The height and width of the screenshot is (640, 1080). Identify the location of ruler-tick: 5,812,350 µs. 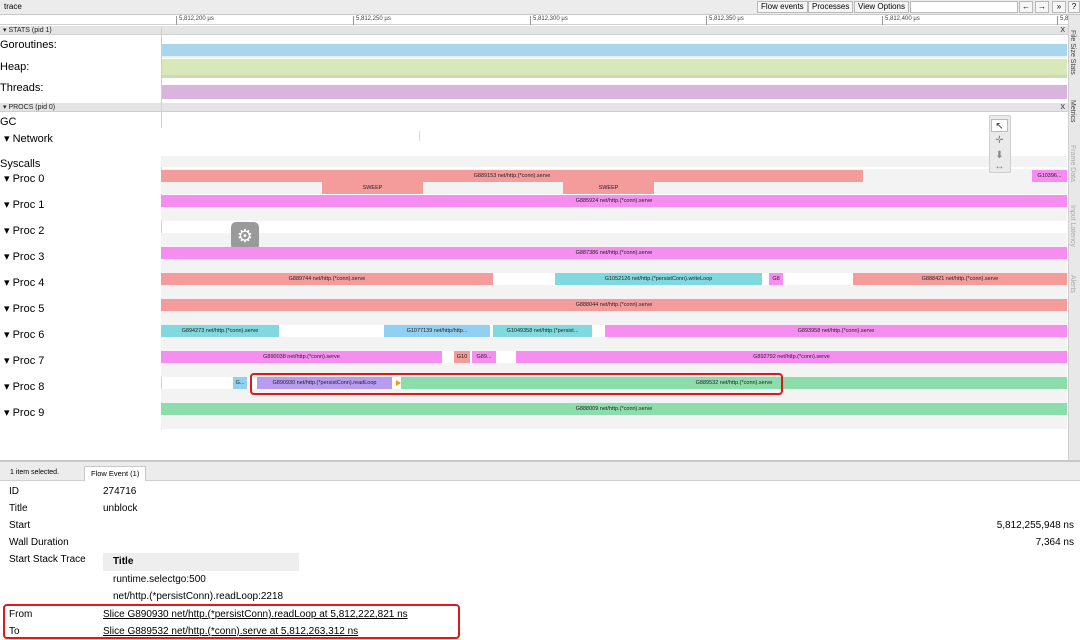
(725, 20).